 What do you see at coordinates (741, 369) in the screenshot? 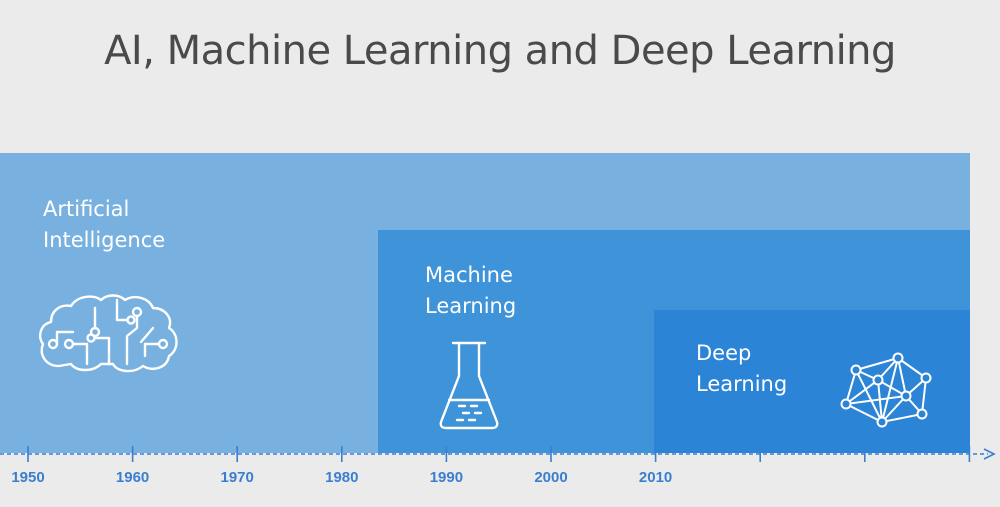
I see `label-deep-learning: Deep Learning` at bounding box center [741, 369].